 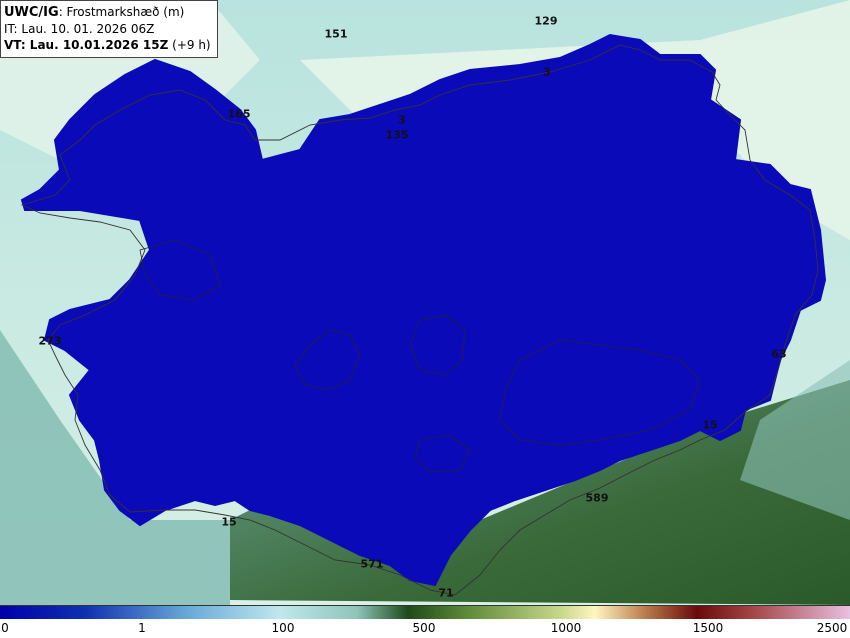 I want to click on lead-time-label: (+9 h), so click(x=191, y=45).